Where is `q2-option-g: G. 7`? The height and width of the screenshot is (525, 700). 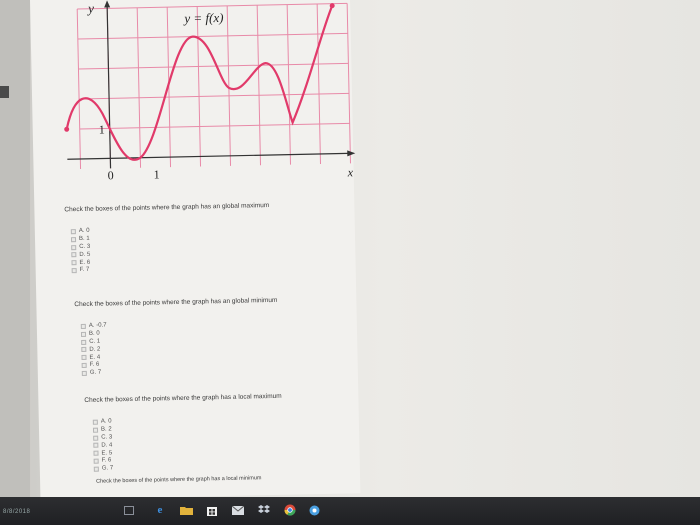 q2-option-g: G. 7 is located at coordinates (94, 373).